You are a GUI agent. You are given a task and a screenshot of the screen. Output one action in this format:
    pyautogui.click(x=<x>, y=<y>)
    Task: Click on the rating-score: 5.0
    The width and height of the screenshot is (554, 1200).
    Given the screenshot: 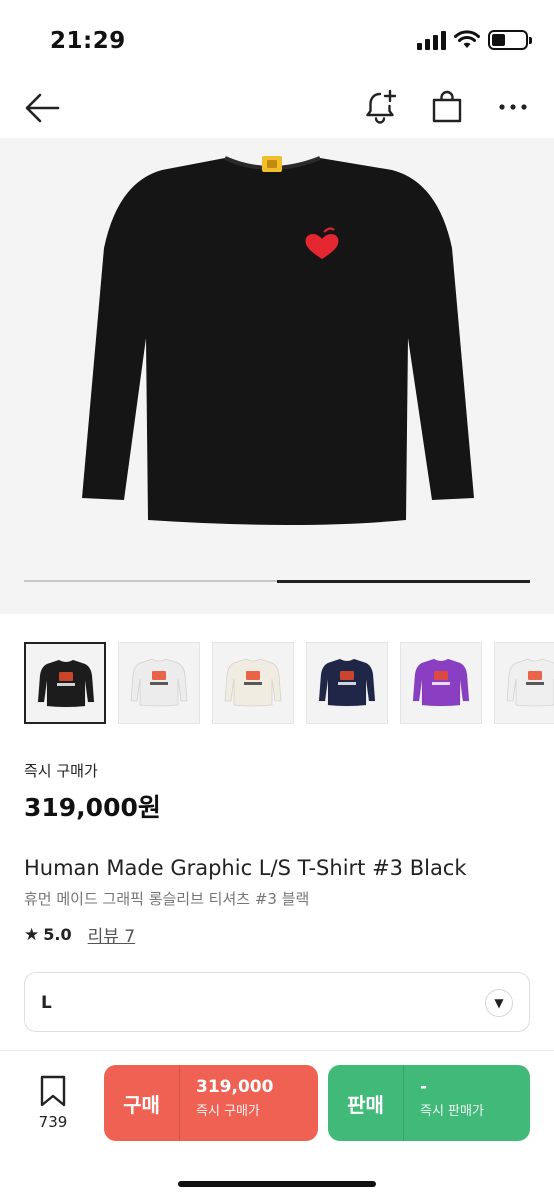 What is the action you would take?
    pyautogui.click(x=57, y=934)
    